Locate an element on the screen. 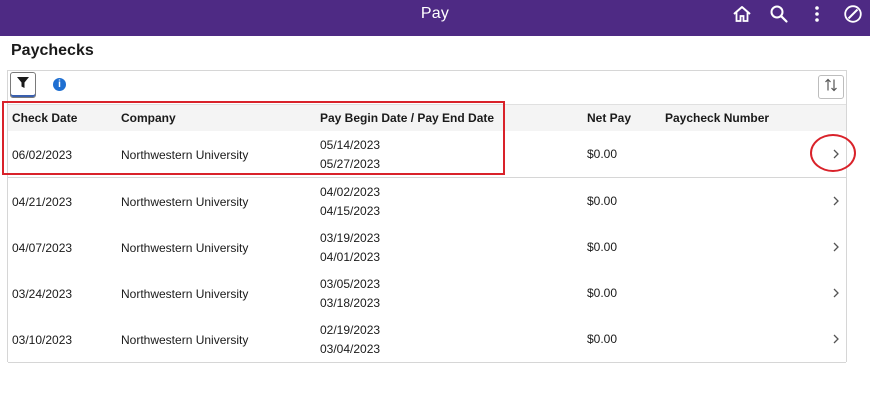 The image size is (870, 404). info-icon: i is located at coordinates (59, 84).